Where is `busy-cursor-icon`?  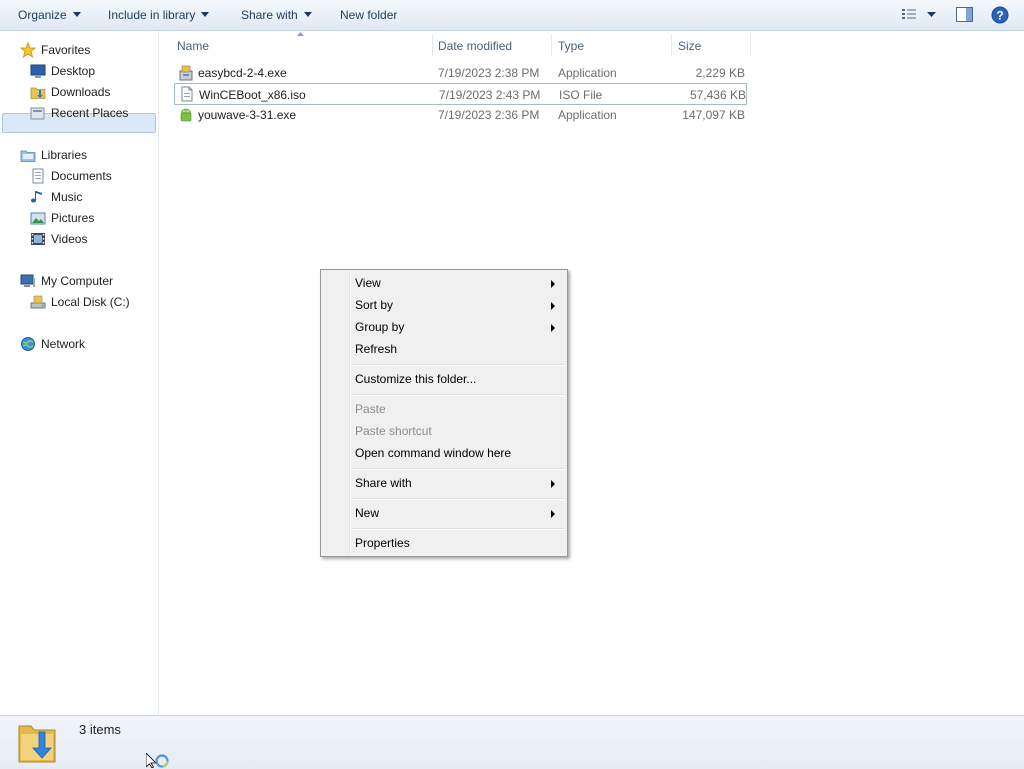 busy-cursor-icon is located at coordinates (157, 760).